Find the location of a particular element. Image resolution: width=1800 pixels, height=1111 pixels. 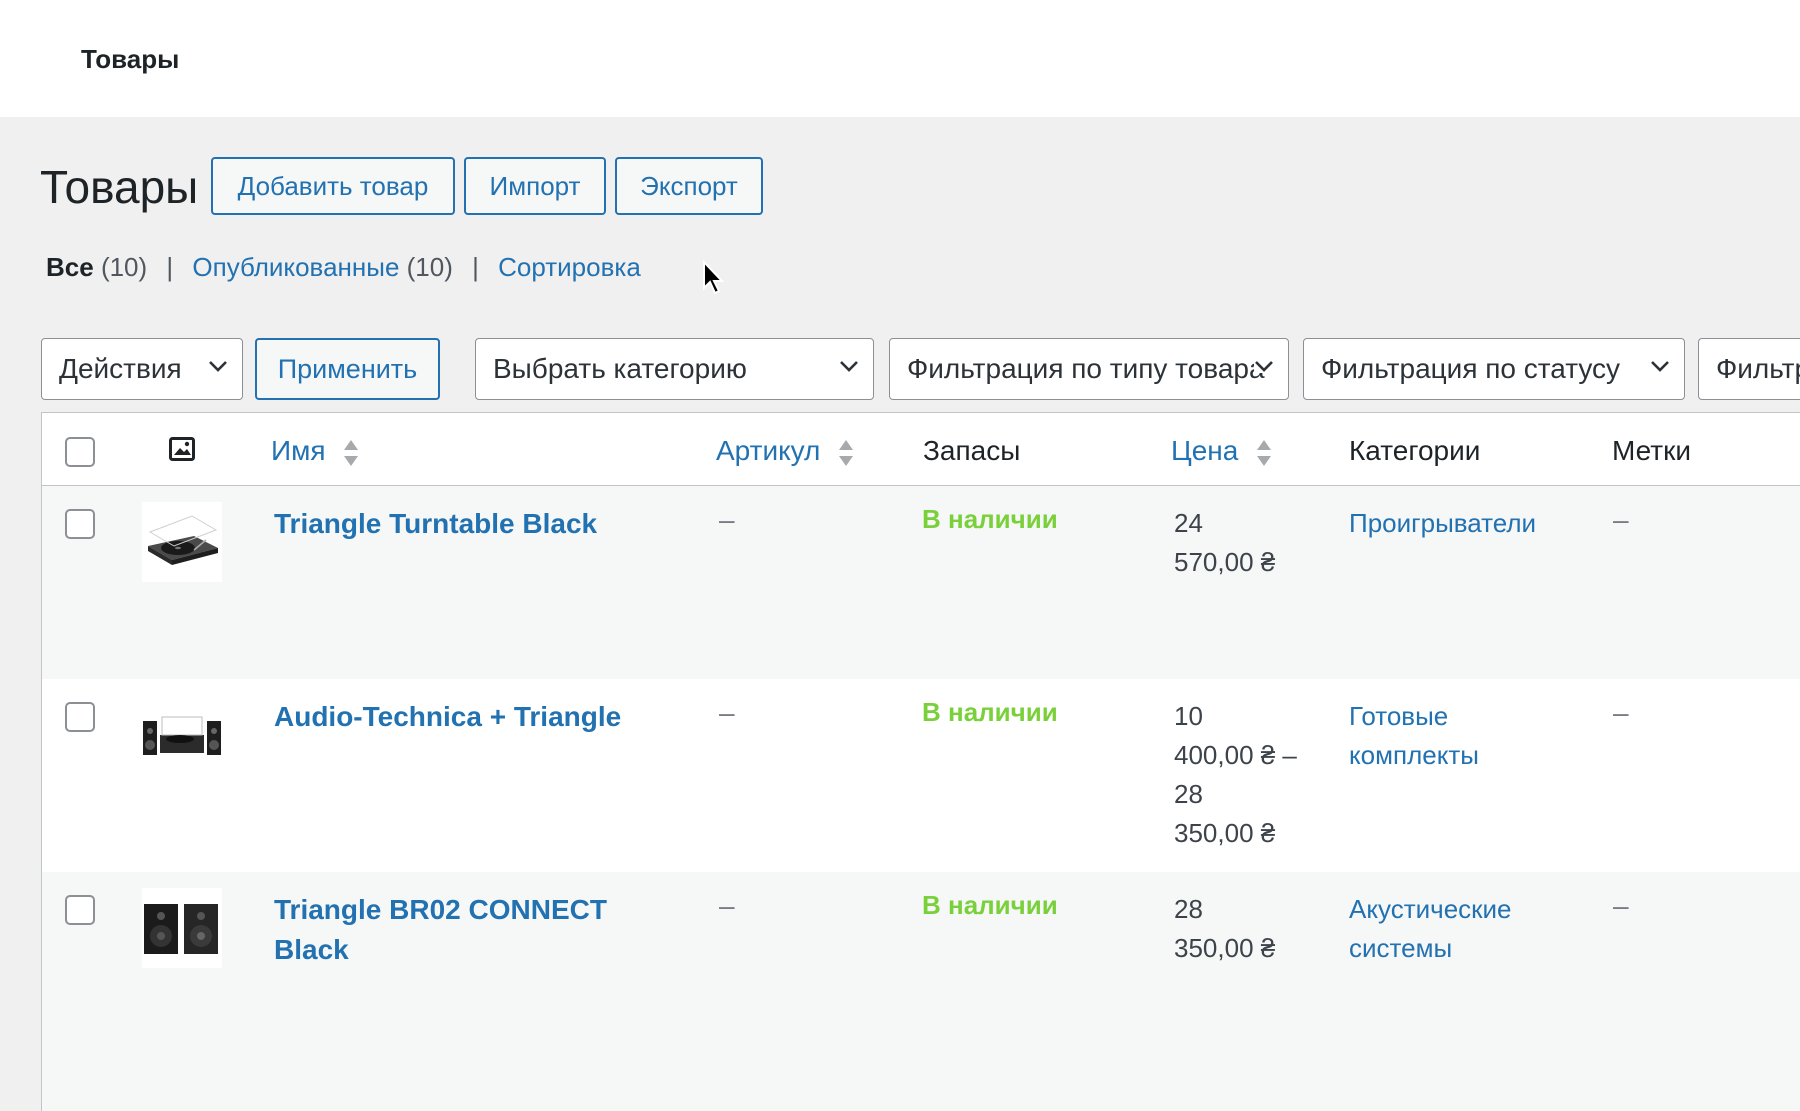

product-category-link: Проигрыватели is located at coordinates (1459, 523).